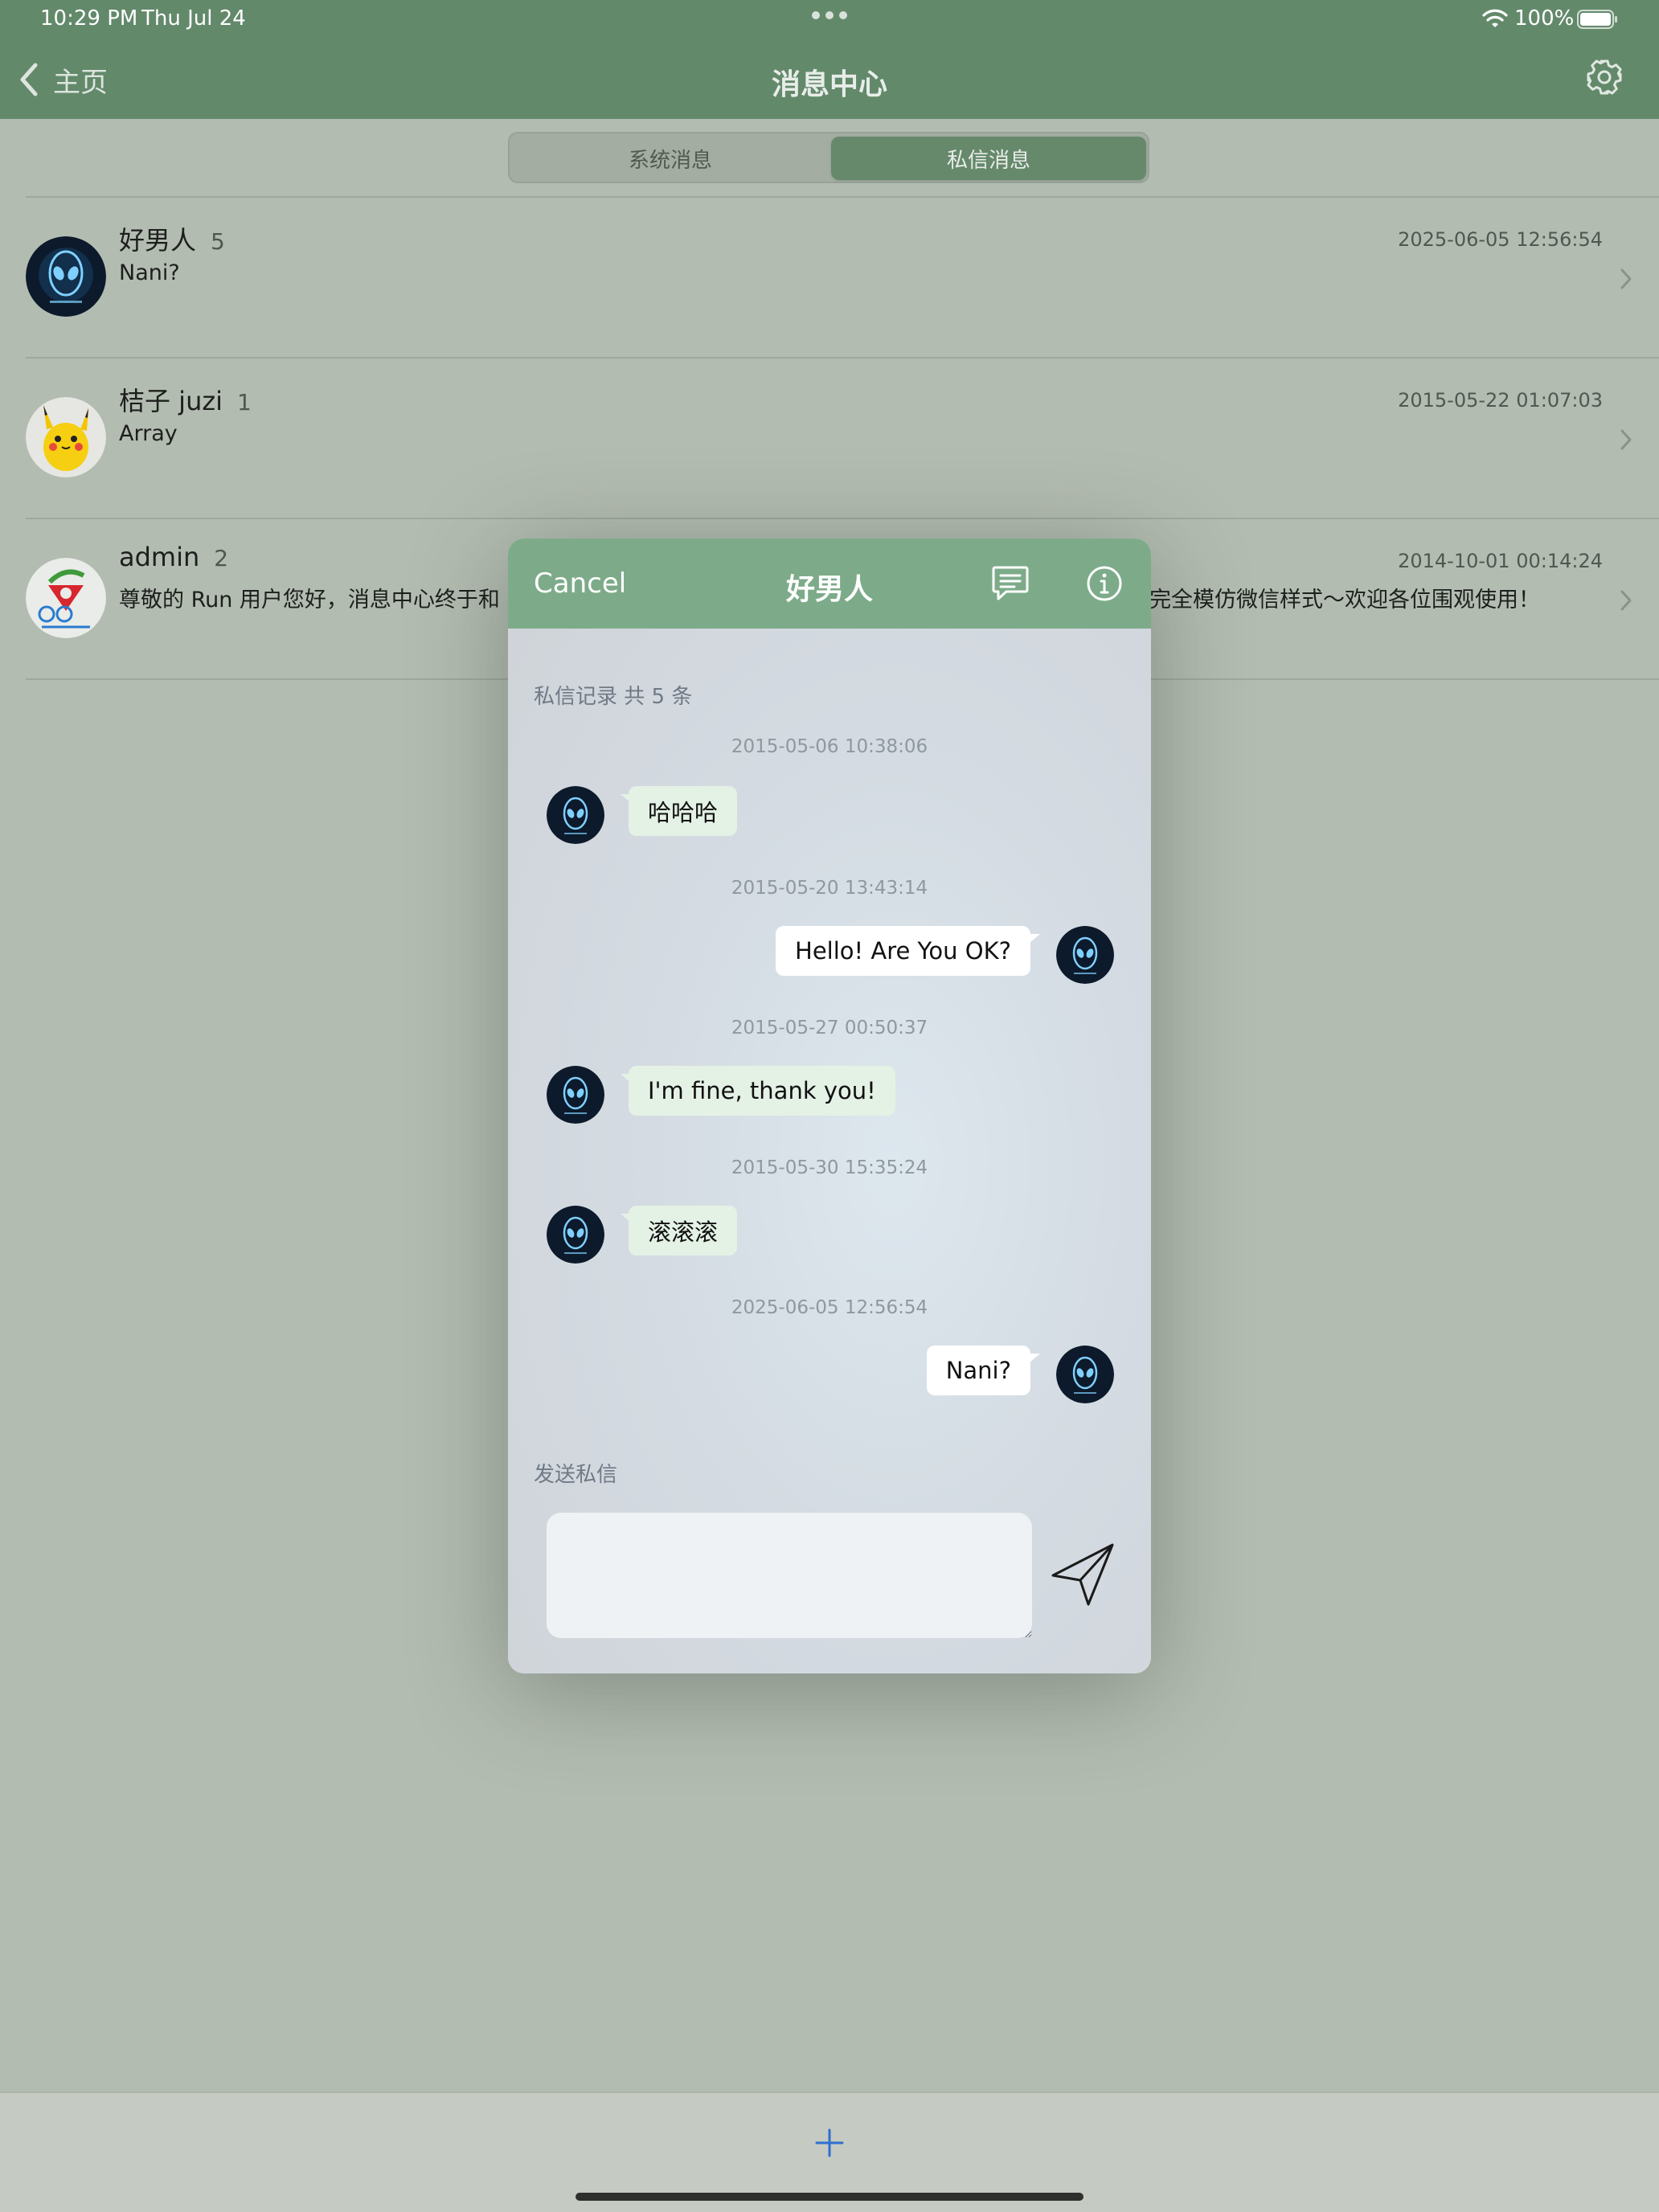  What do you see at coordinates (679, 1231) in the screenshot?
I see `message-bubble-incoming: 滚滚滚` at bounding box center [679, 1231].